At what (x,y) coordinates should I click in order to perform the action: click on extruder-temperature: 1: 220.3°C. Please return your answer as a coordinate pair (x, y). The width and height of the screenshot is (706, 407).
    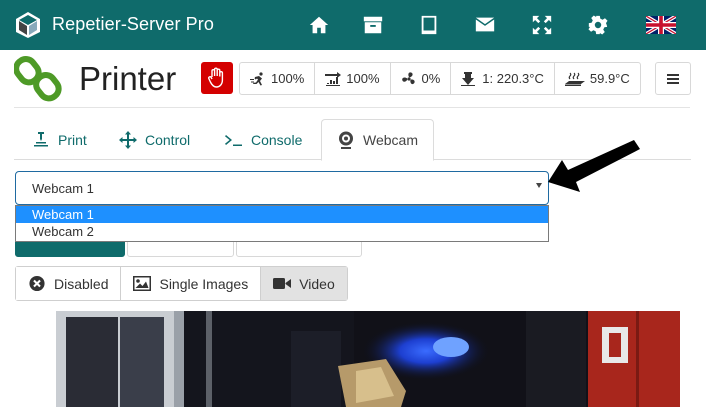
    Looking at the image, I should click on (513, 78).